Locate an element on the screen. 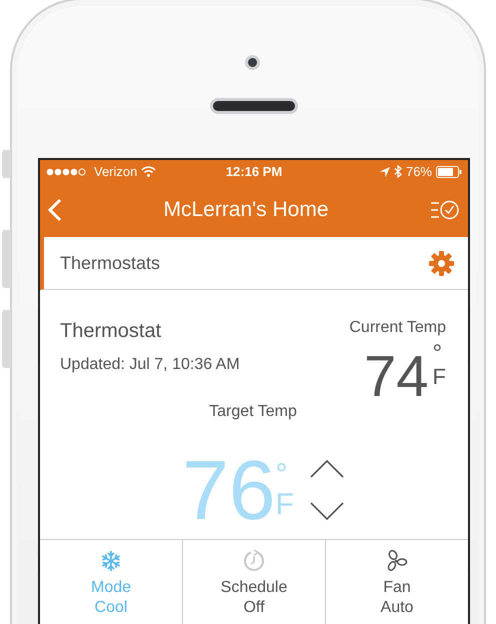  settings-button is located at coordinates (441, 263).